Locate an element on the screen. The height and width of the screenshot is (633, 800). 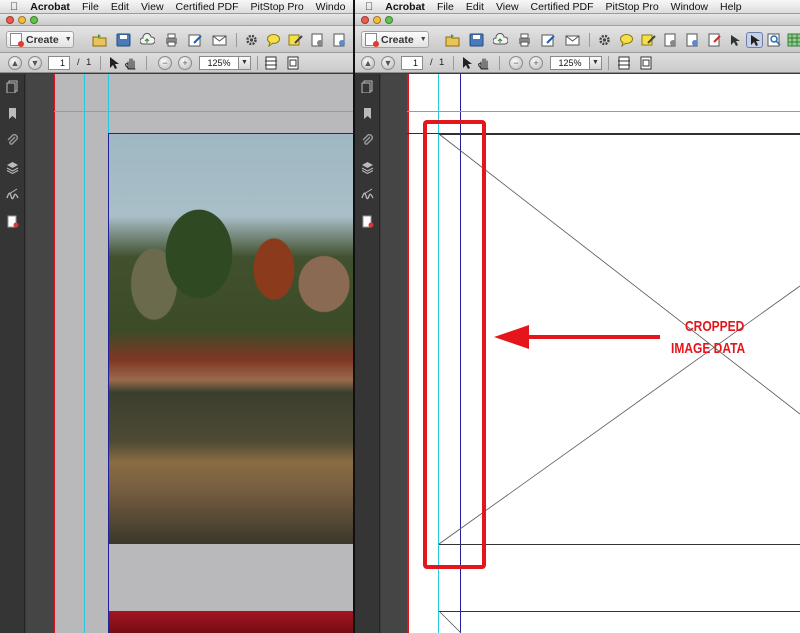
cropped-area-highlight is located at coordinates (454, 344).